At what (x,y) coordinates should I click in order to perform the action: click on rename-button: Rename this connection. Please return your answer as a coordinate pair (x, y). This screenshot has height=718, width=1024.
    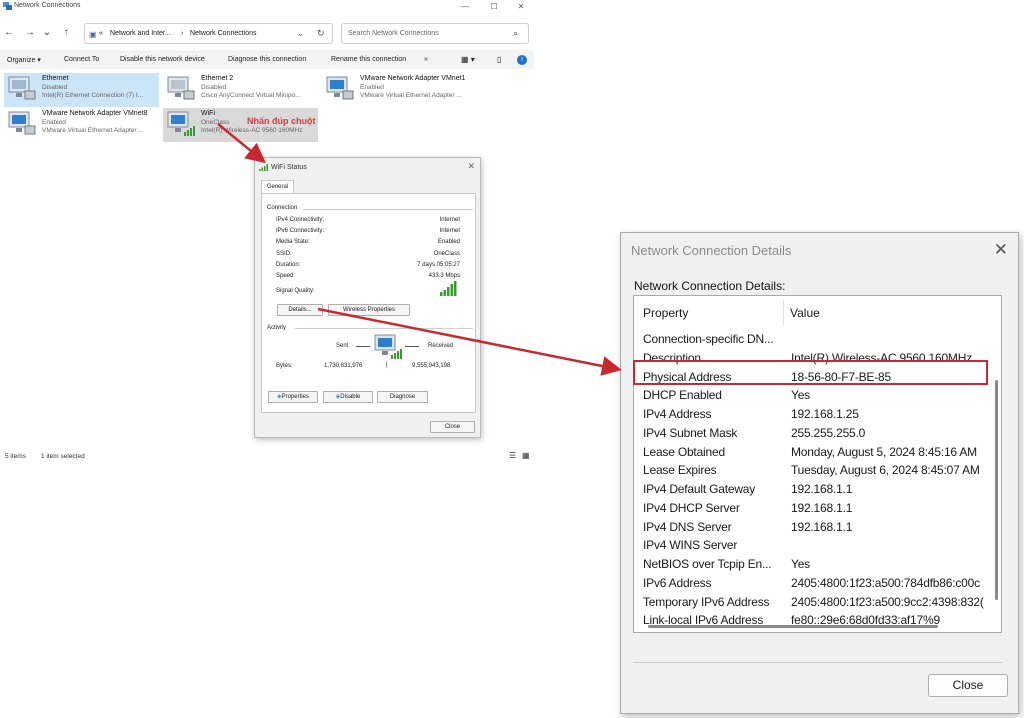
    Looking at the image, I should click on (368, 59).